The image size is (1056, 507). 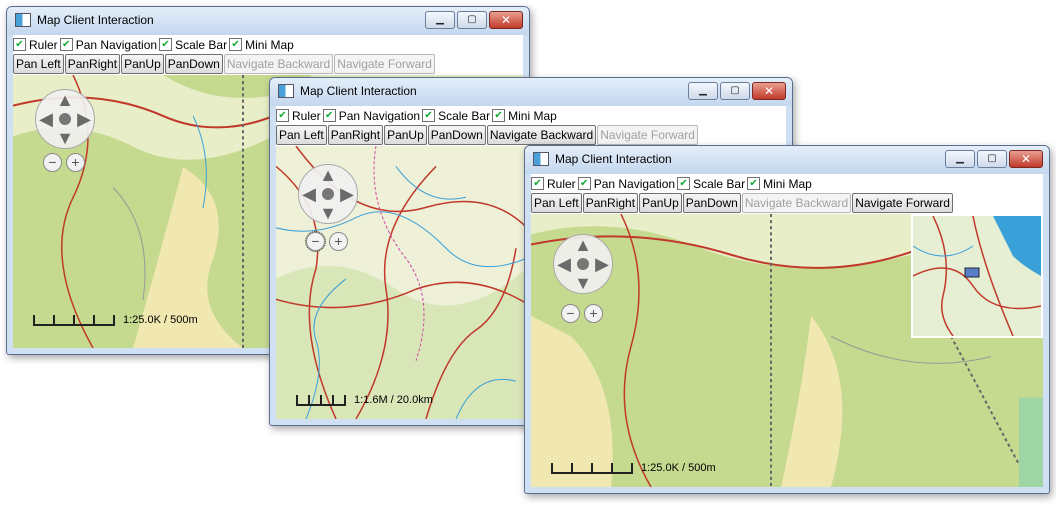 I want to click on scale-label: 1:25.0K / 500m, so click(x=678, y=468).